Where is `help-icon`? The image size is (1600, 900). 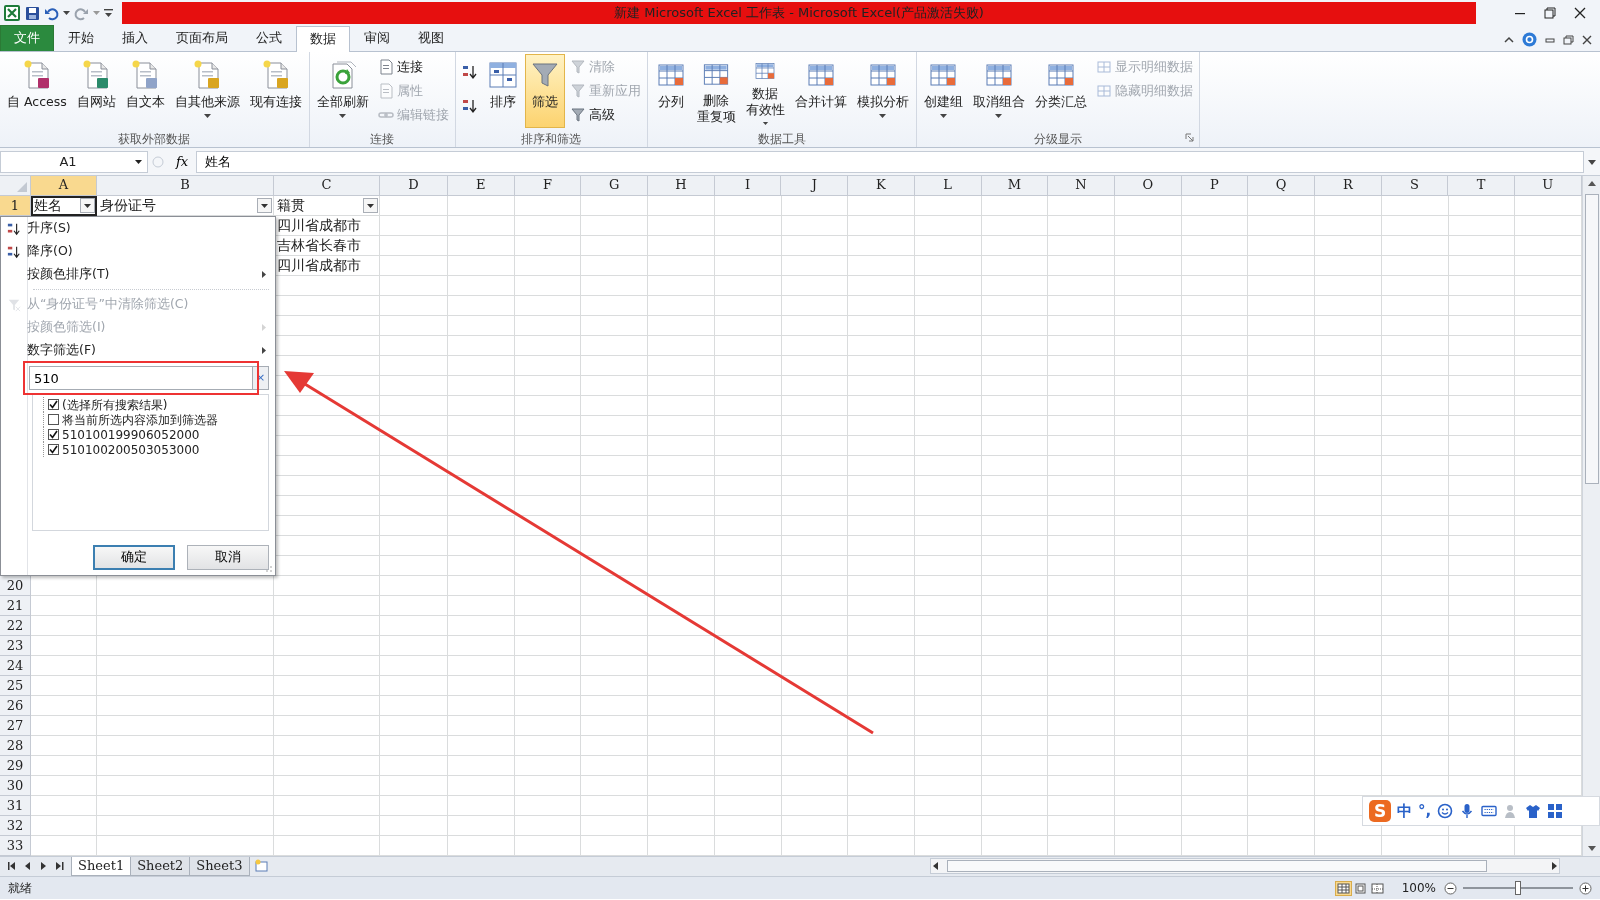 help-icon is located at coordinates (1529, 39).